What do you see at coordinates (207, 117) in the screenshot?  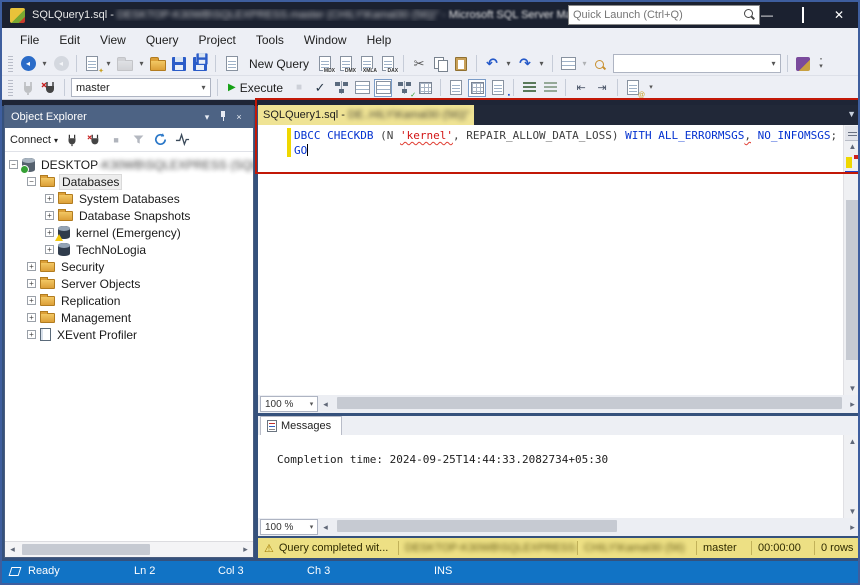 I see `window-position-dropdown: ▾` at bounding box center [207, 117].